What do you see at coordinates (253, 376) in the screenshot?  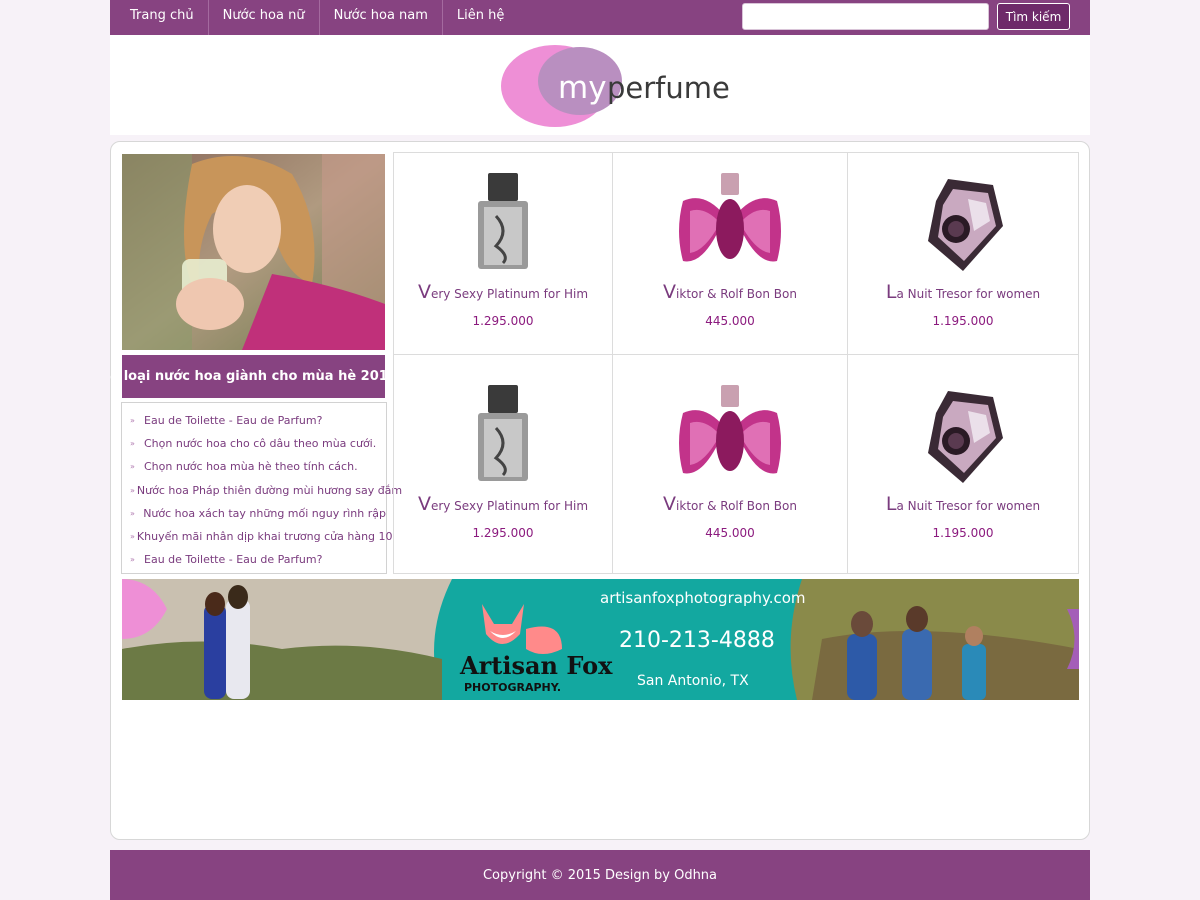 I see `article-banner-title: 4 loại nước hoa giành cho mùa hè 2019` at bounding box center [253, 376].